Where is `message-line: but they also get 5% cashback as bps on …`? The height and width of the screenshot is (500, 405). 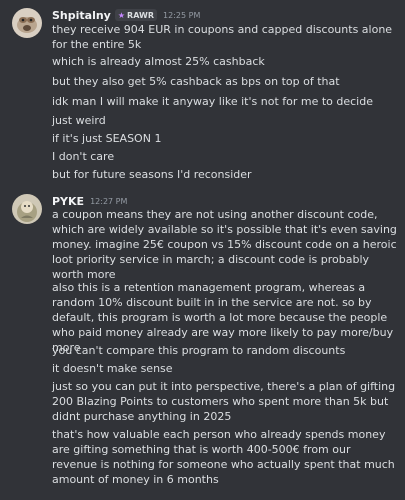 message-line: but they also get 5% cashback as bps on … is located at coordinates (196, 81).